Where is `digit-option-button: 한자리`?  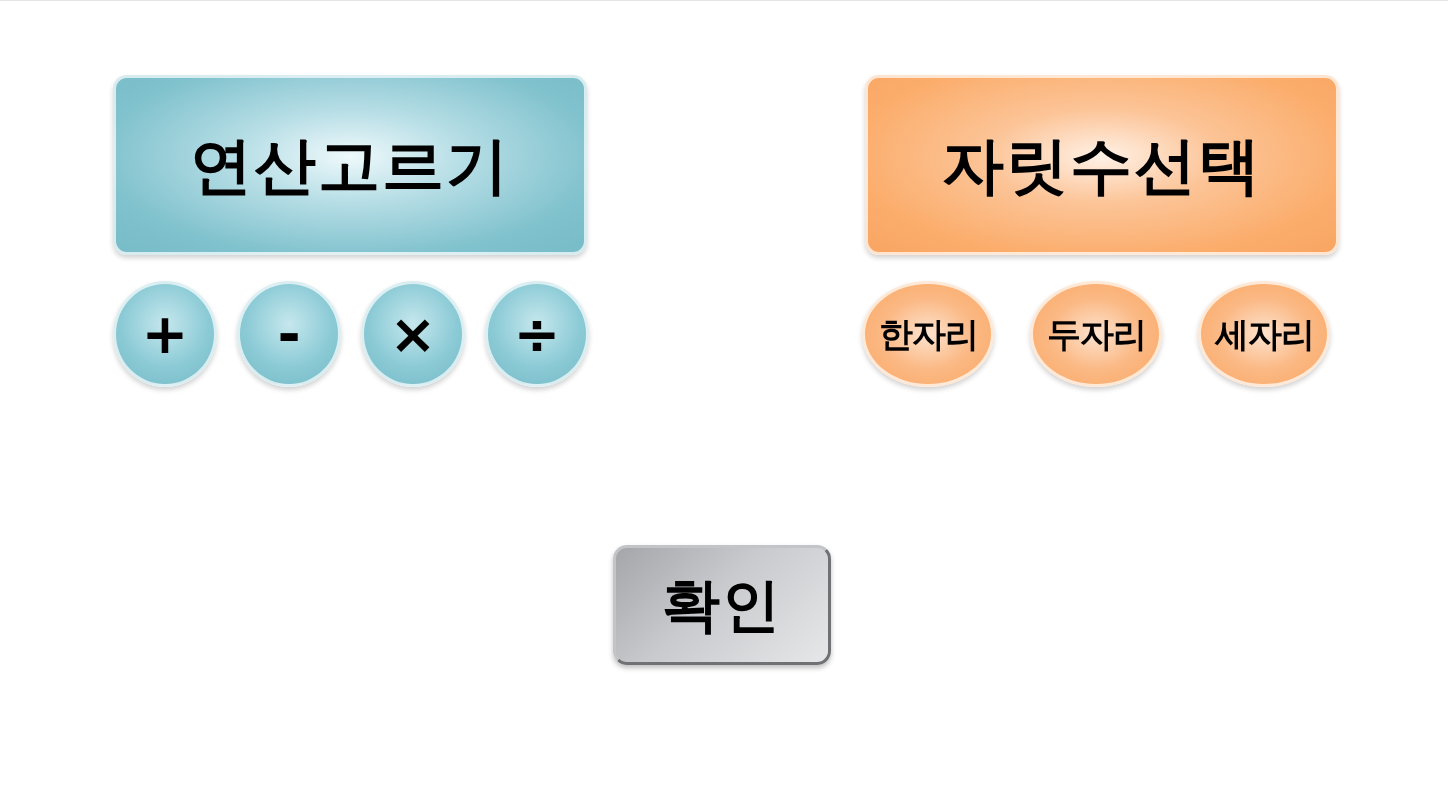 digit-option-button: 한자리 is located at coordinates (928, 334).